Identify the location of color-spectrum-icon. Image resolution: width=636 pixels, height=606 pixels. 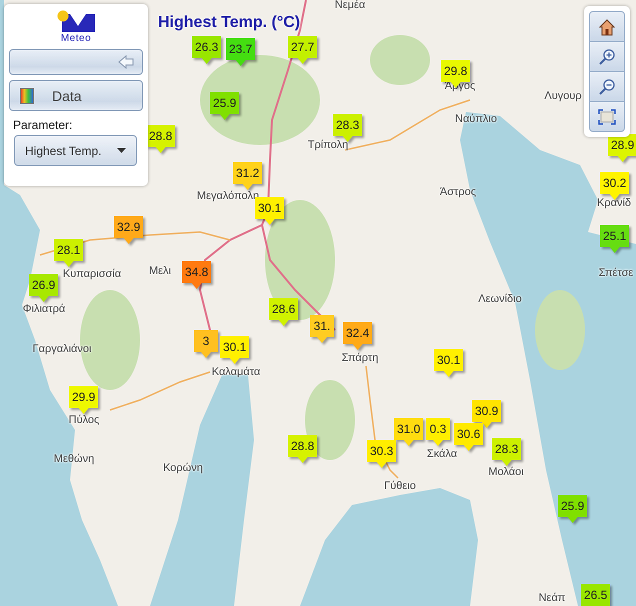
(27, 96).